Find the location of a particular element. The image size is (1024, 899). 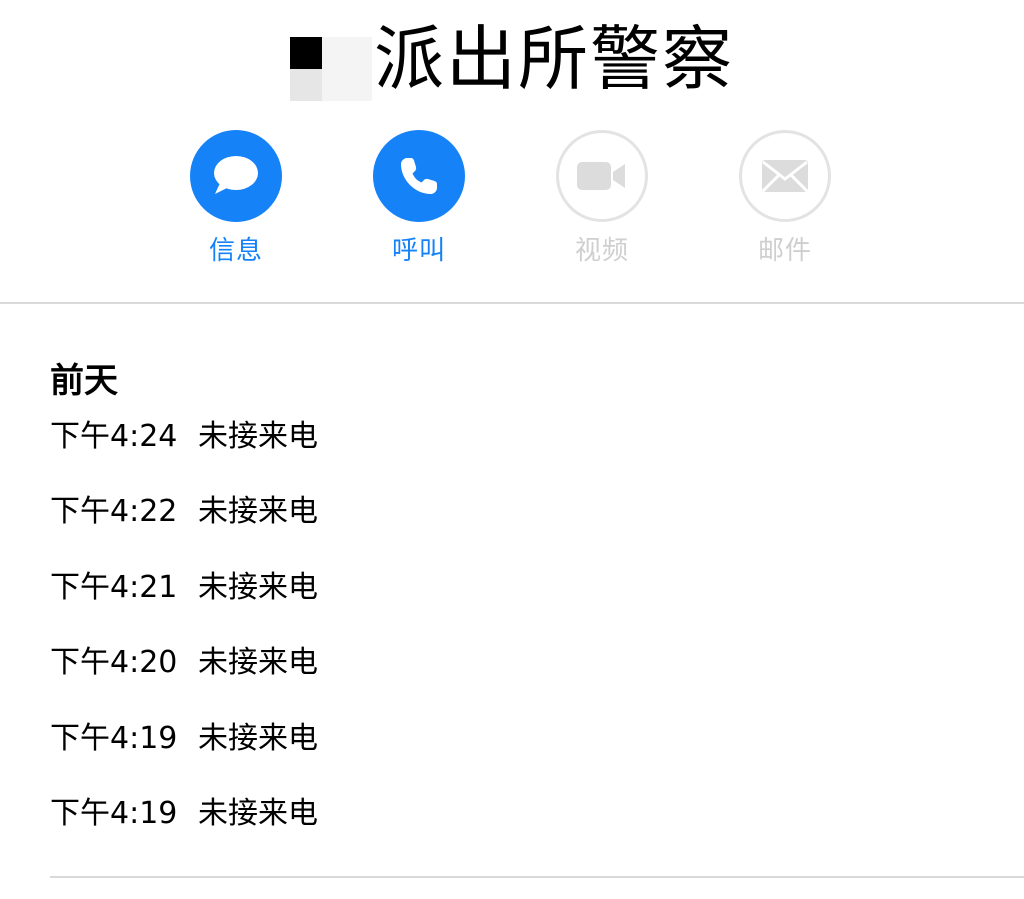

video-camera-icon is located at coordinates (601, 176).